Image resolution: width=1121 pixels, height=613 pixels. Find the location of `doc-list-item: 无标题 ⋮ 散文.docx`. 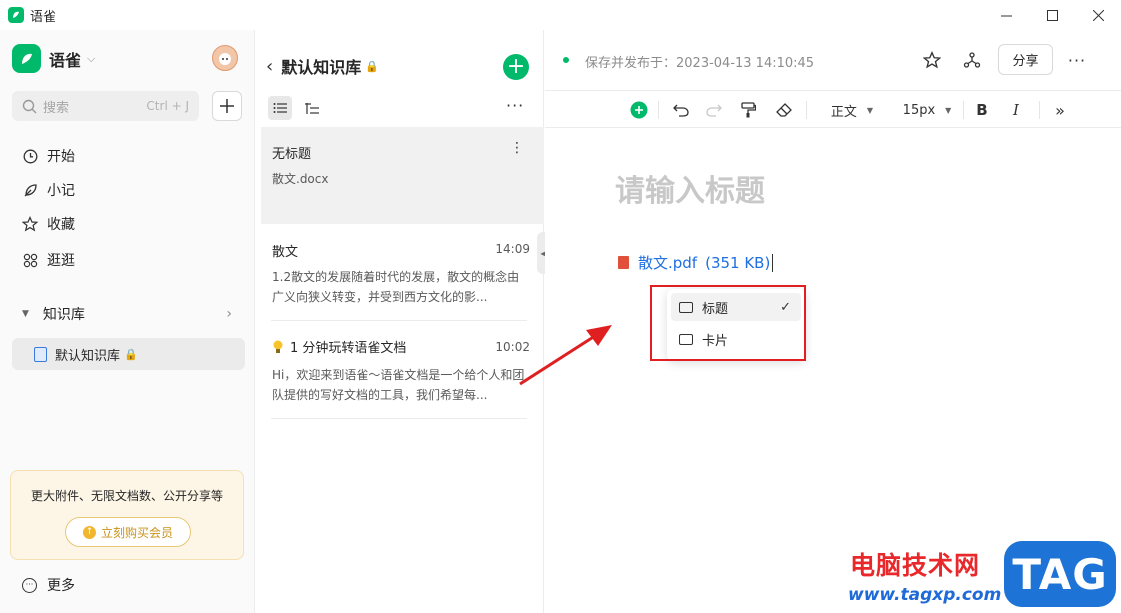

doc-list-item: 无标题 ⋮ 散文.docx is located at coordinates (402, 175).